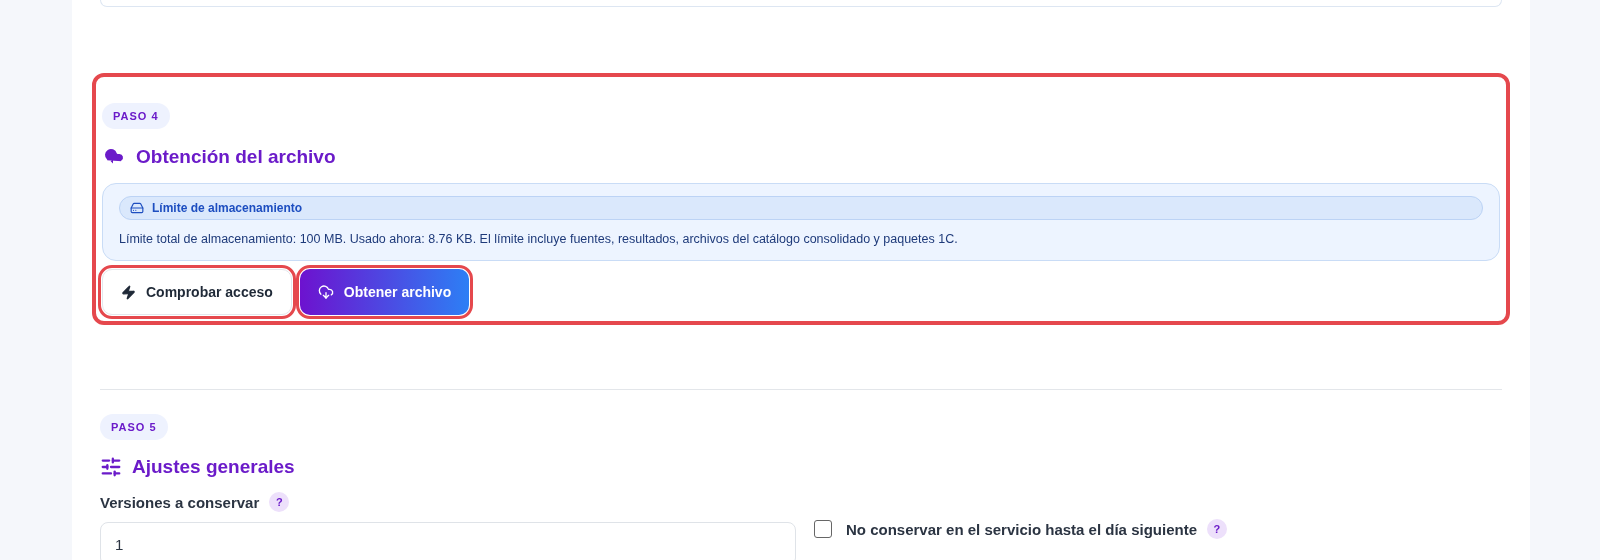  What do you see at coordinates (136, 116) in the screenshot?
I see `step-badge: PASO 4` at bounding box center [136, 116].